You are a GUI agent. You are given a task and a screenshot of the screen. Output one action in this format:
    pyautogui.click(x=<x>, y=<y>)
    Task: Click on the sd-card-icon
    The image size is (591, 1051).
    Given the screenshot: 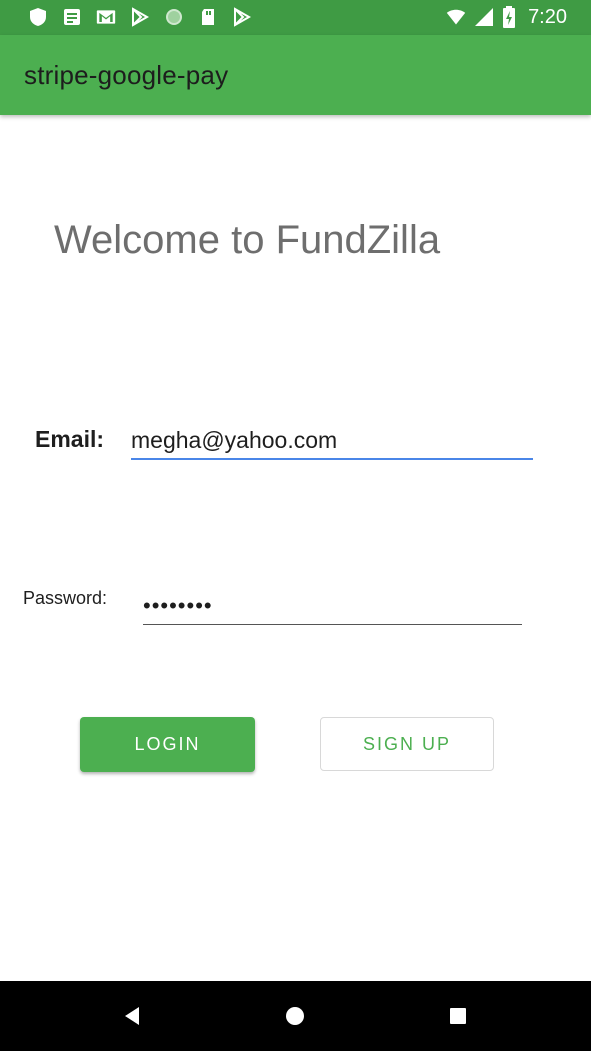 What is the action you would take?
    pyautogui.click(x=208, y=17)
    